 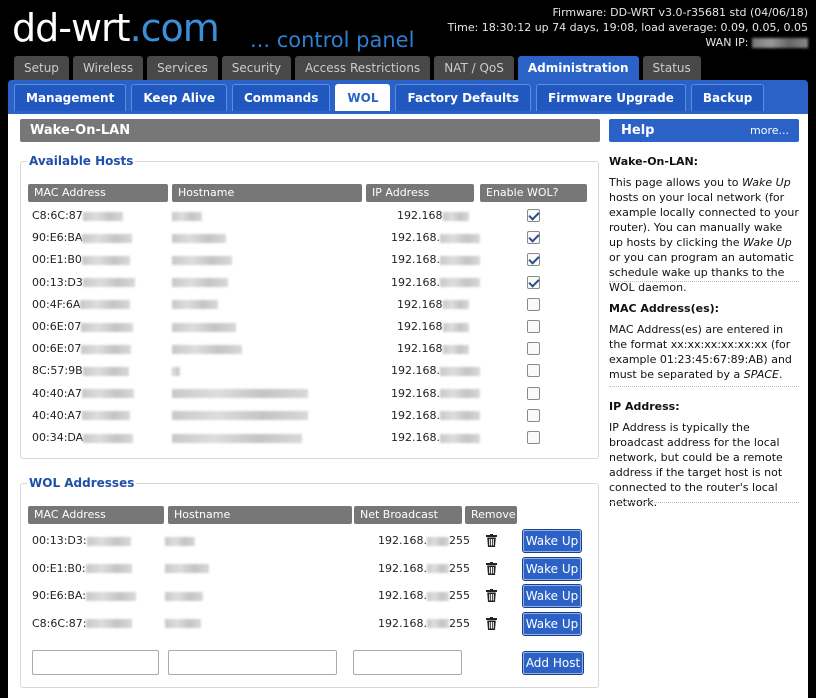 I want to click on subtab-keep-alive: Keep Alive, so click(x=179, y=97).